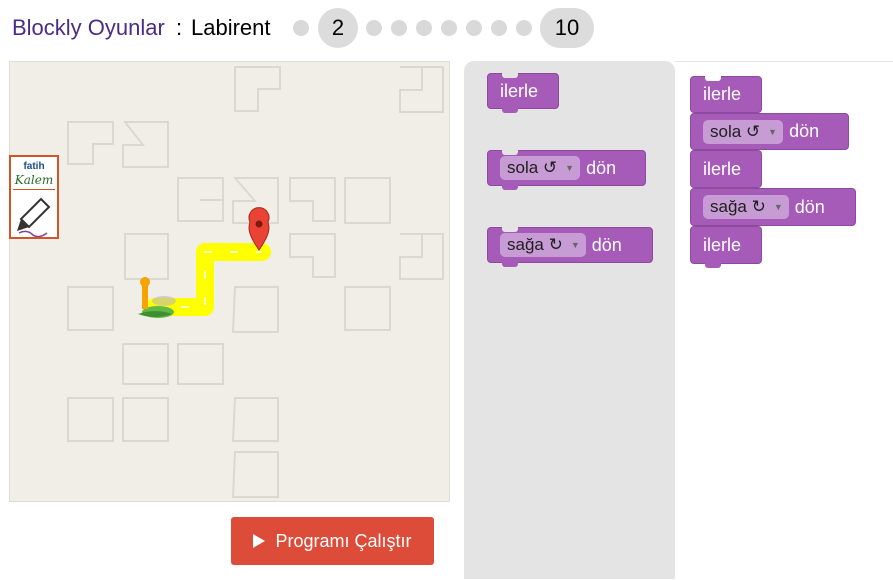 This screenshot has width=893, height=580. What do you see at coordinates (259, 541) in the screenshot?
I see `play-icon` at bounding box center [259, 541].